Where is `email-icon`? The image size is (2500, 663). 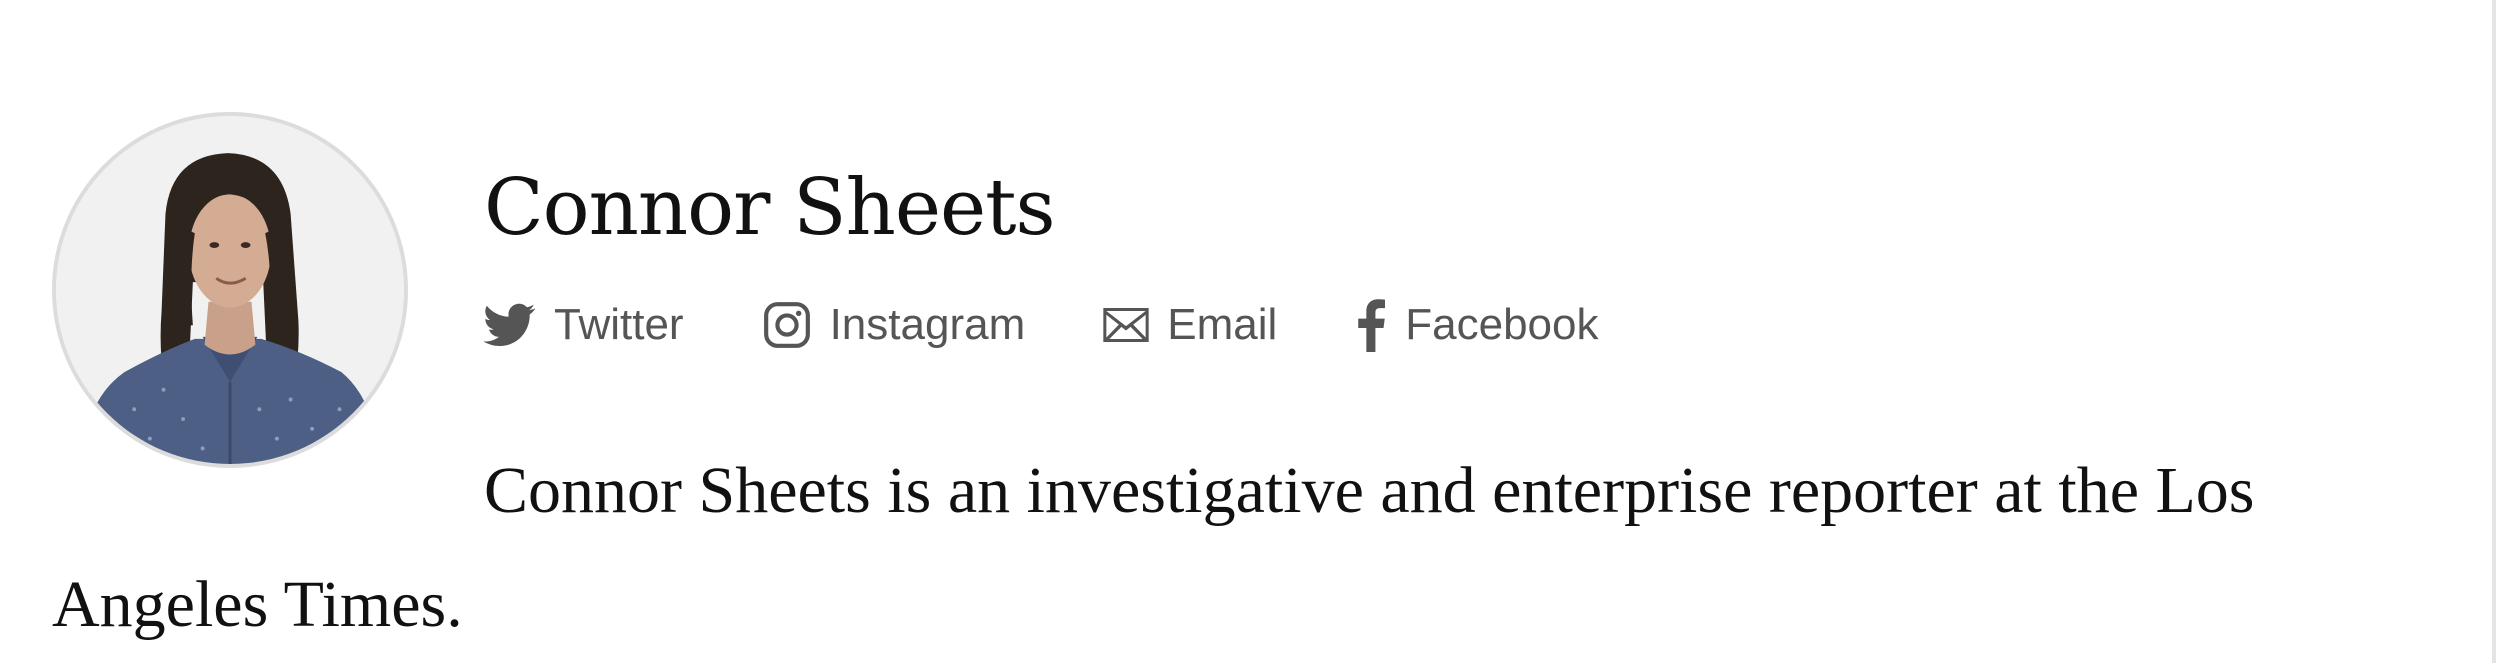
email-icon is located at coordinates (1126, 325).